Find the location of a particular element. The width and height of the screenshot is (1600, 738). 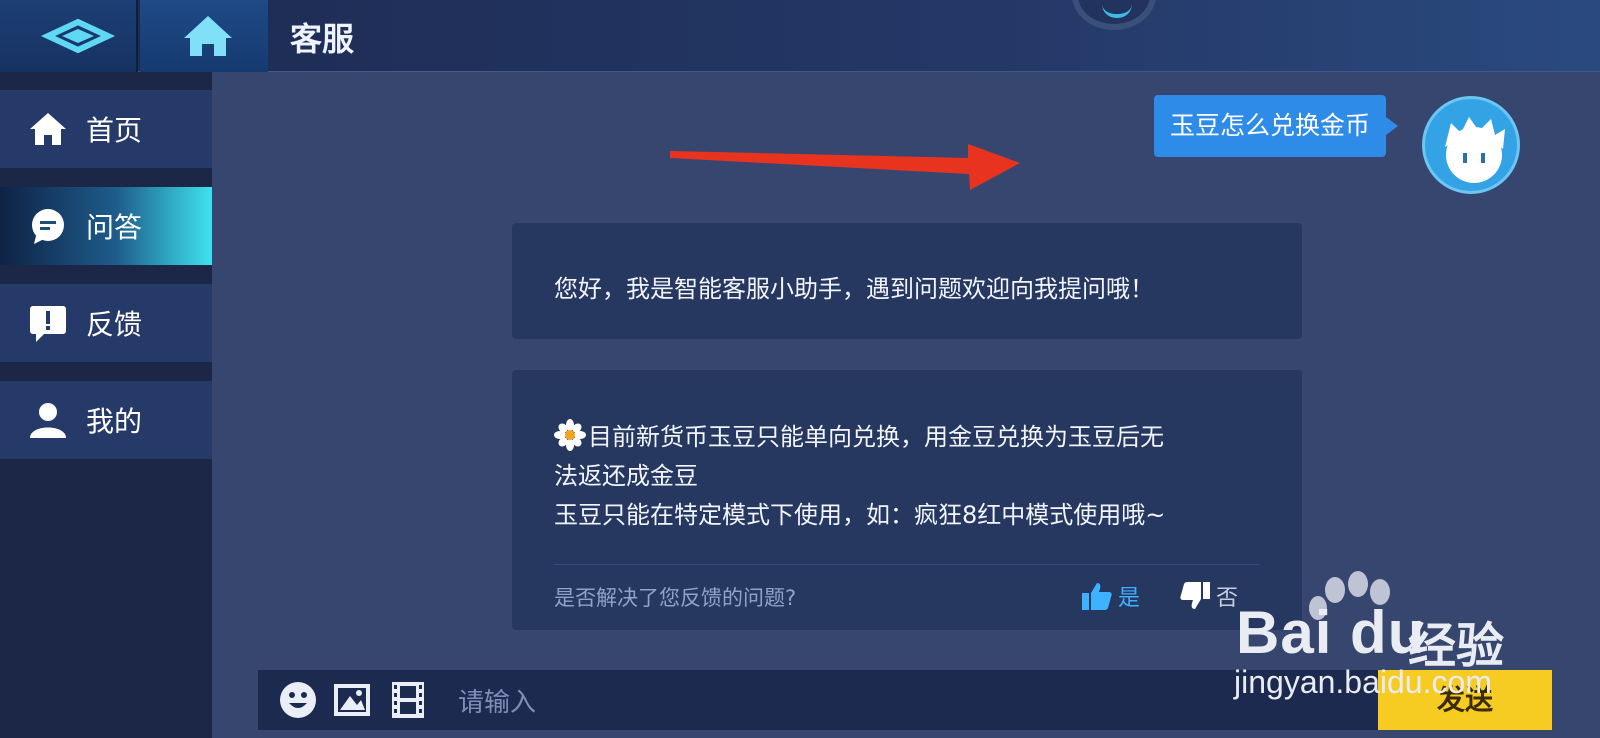

watermark-brand: Bai du is located at coordinates (1331, 632).